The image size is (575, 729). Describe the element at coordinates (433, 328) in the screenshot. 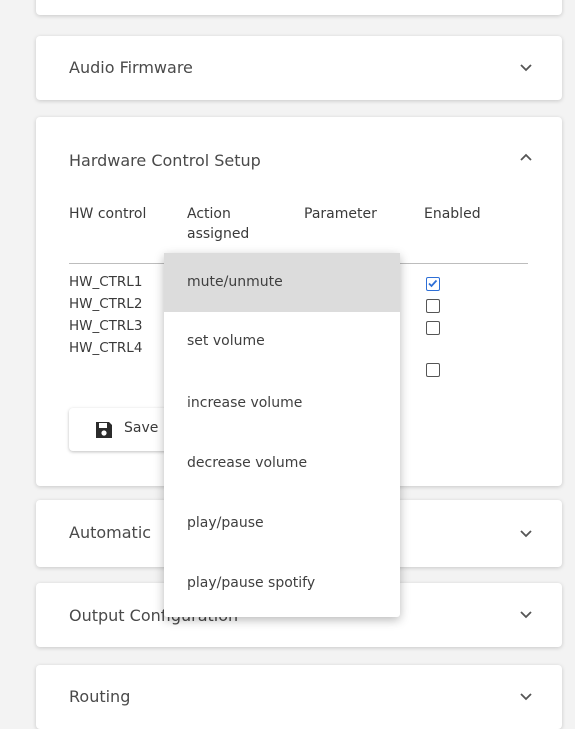

I see `enabled-checkbox-hw-ctrl3` at that location.